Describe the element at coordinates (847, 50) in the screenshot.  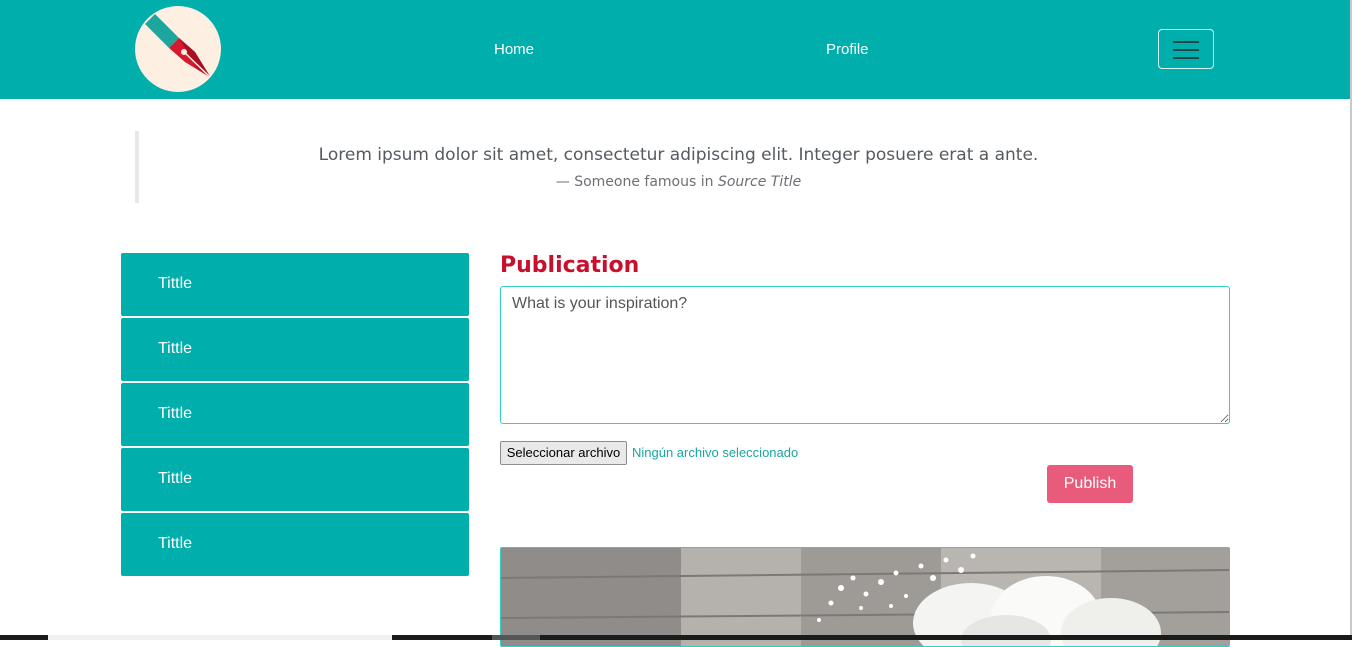
I see `nav-profile-link: Profile` at that location.